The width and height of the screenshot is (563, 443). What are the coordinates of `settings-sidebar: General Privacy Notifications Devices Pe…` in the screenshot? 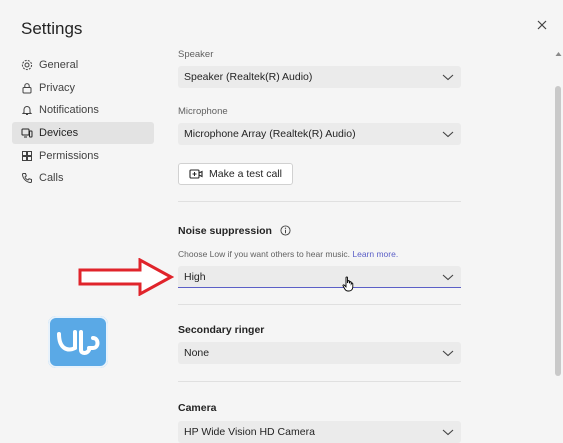 It's located at (83, 122).